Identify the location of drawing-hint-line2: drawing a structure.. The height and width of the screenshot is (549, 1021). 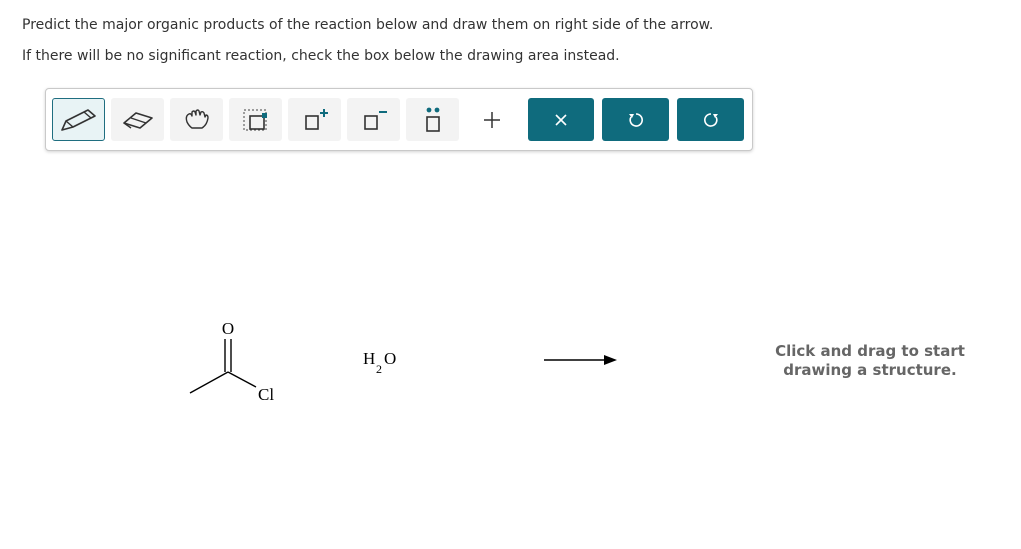
(870, 370).